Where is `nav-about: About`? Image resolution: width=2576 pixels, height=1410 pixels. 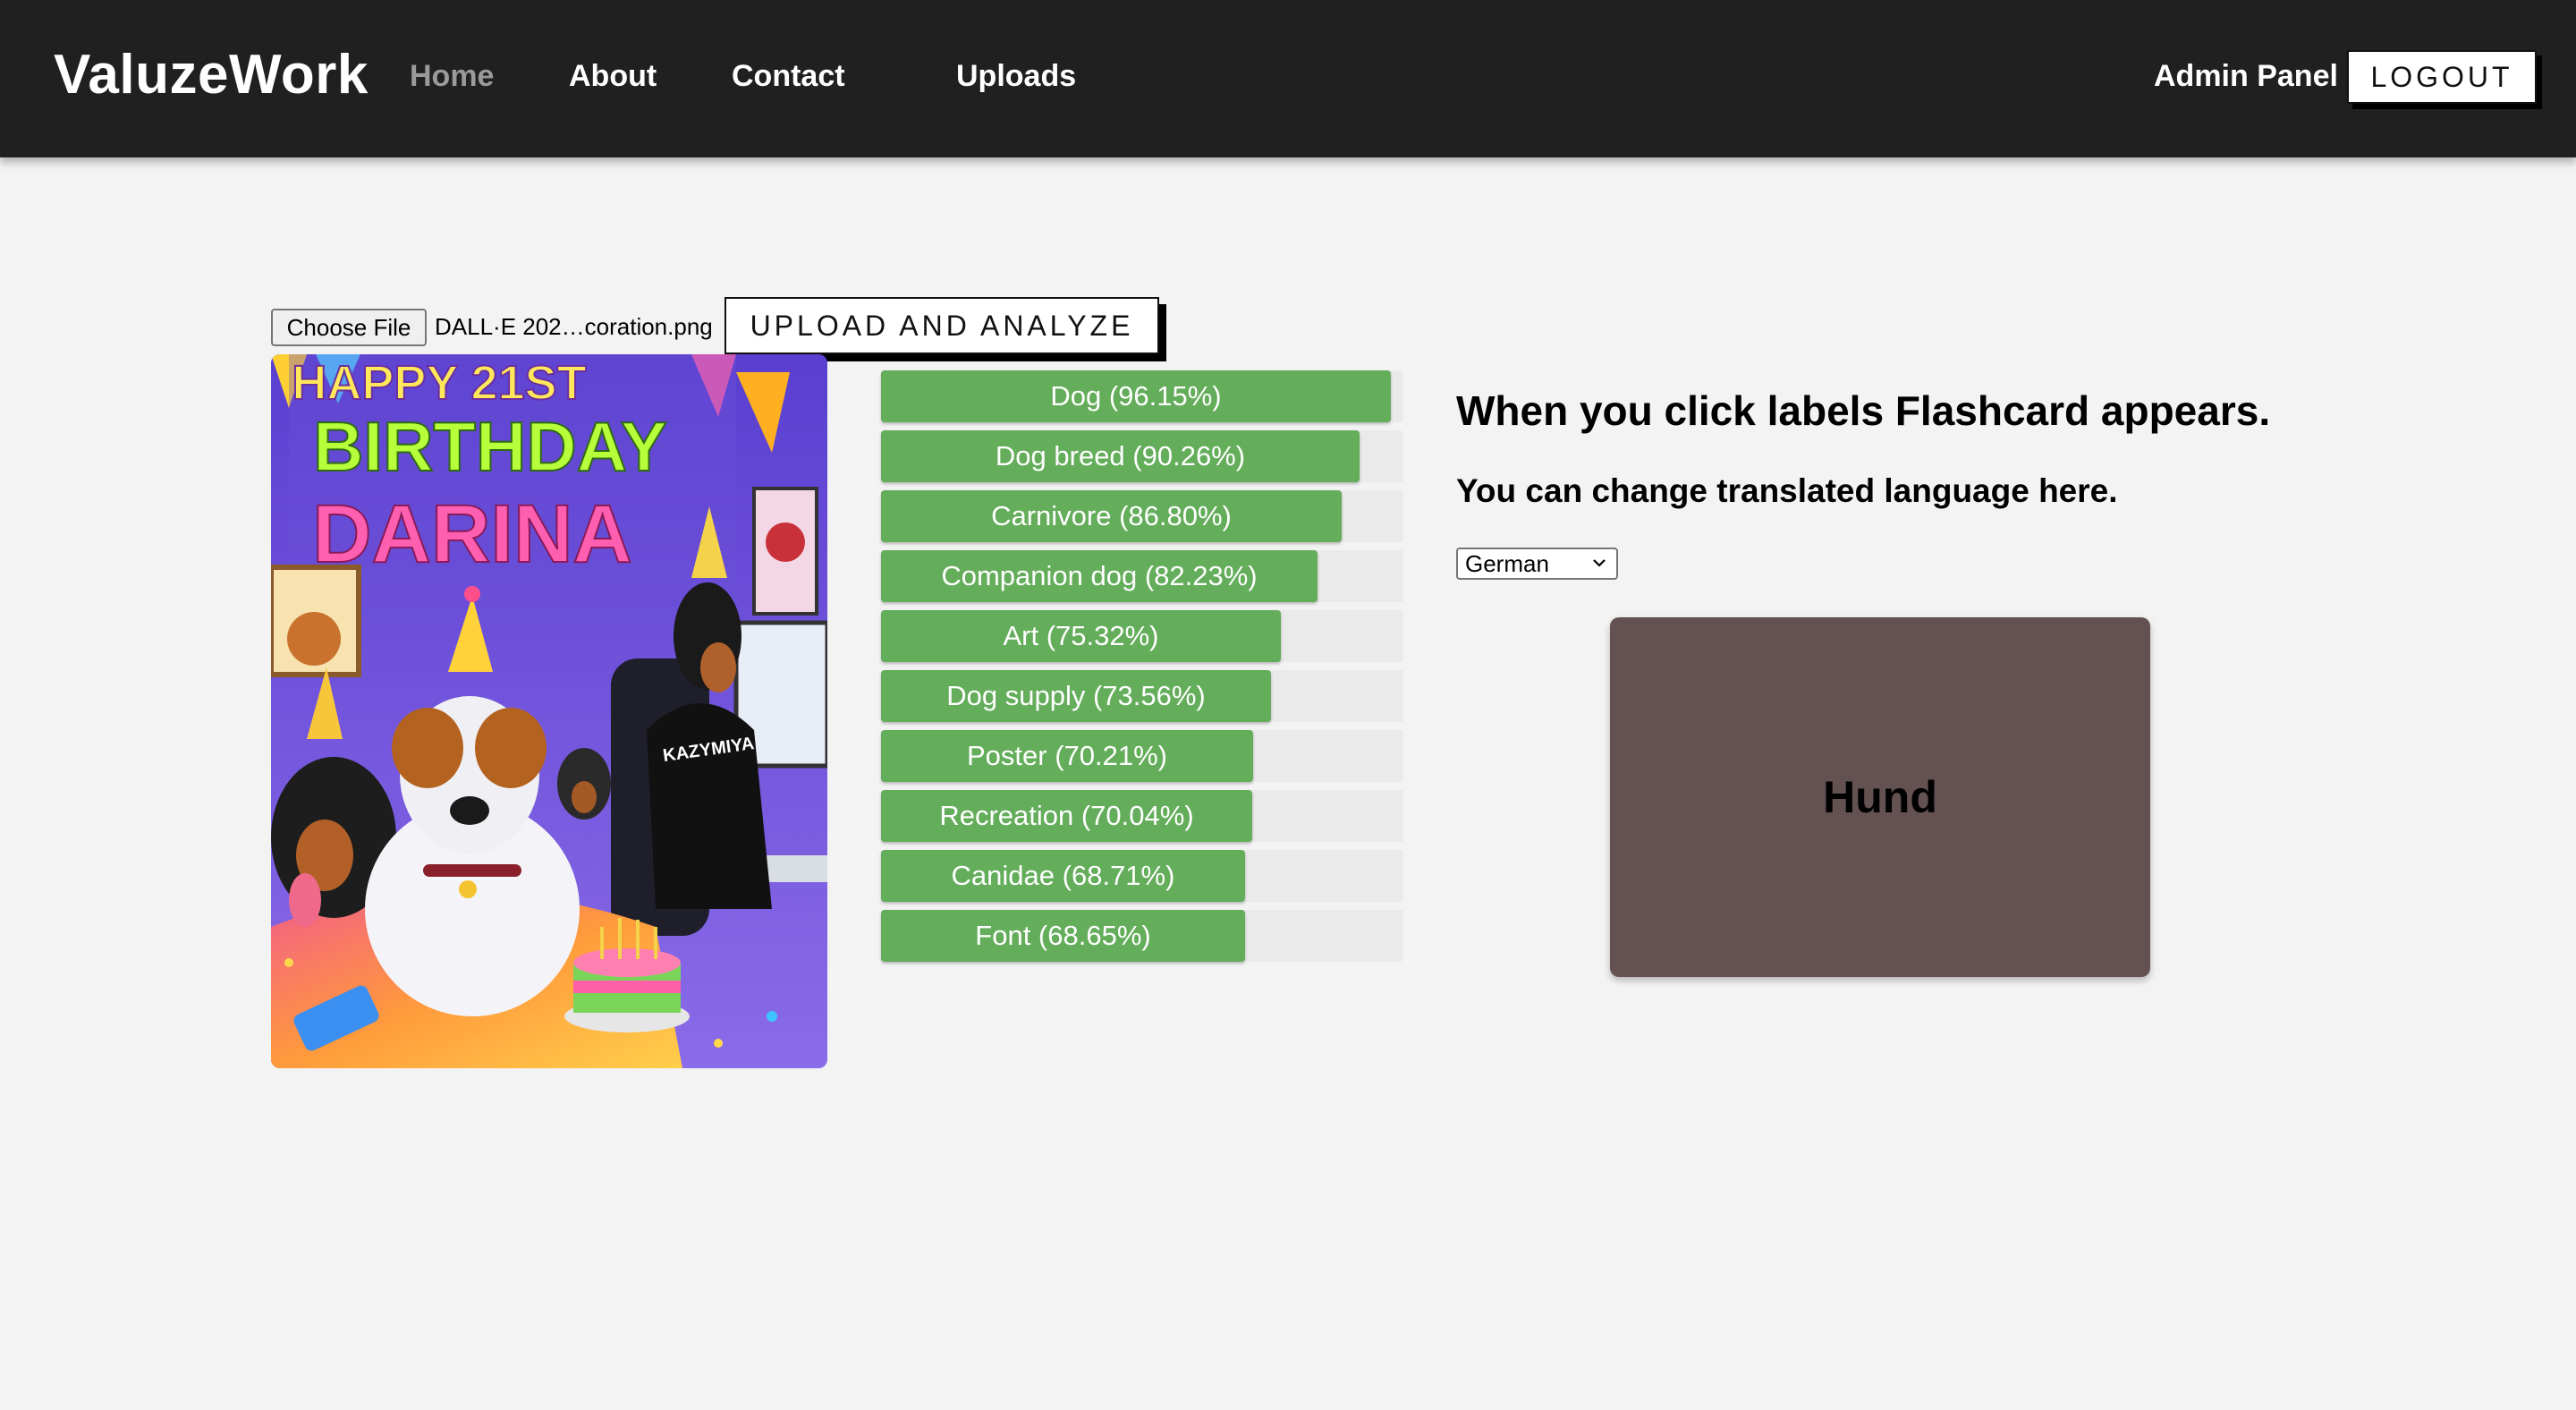
nav-about: About is located at coordinates (613, 77).